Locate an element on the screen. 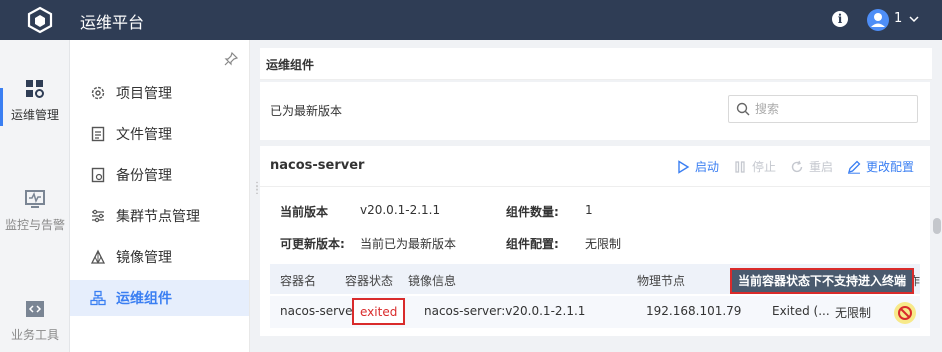  user-icon is located at coordinates (878, 20).